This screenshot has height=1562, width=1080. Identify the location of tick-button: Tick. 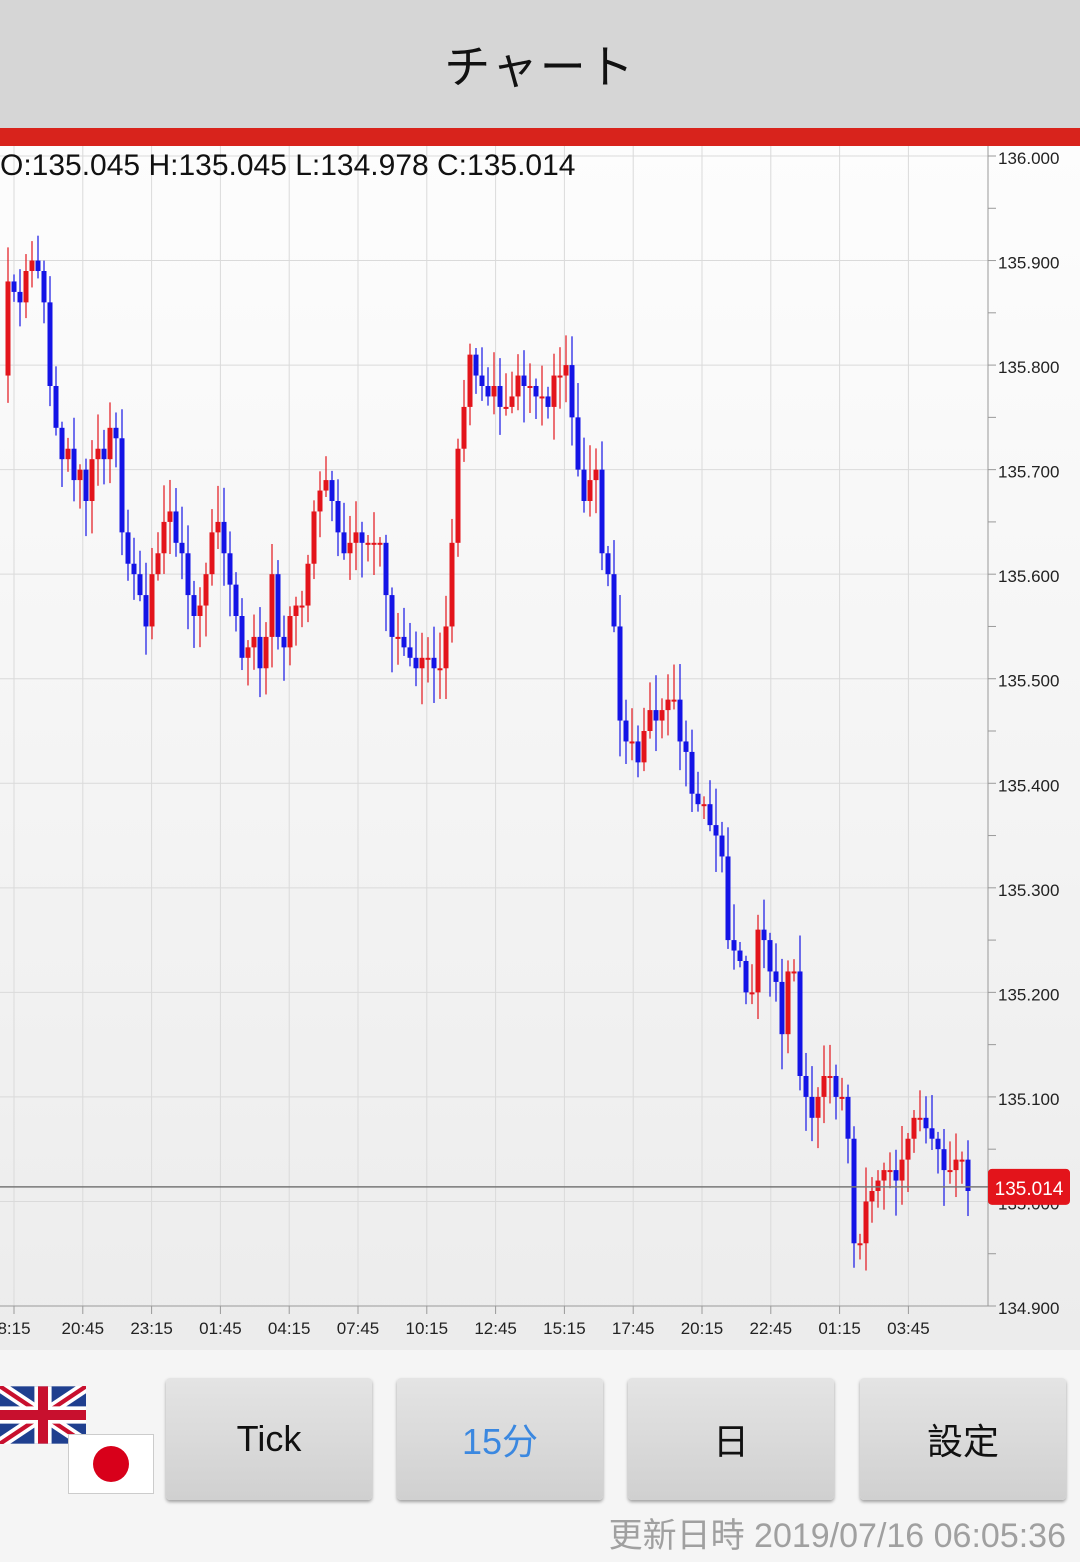
(269, 1439).